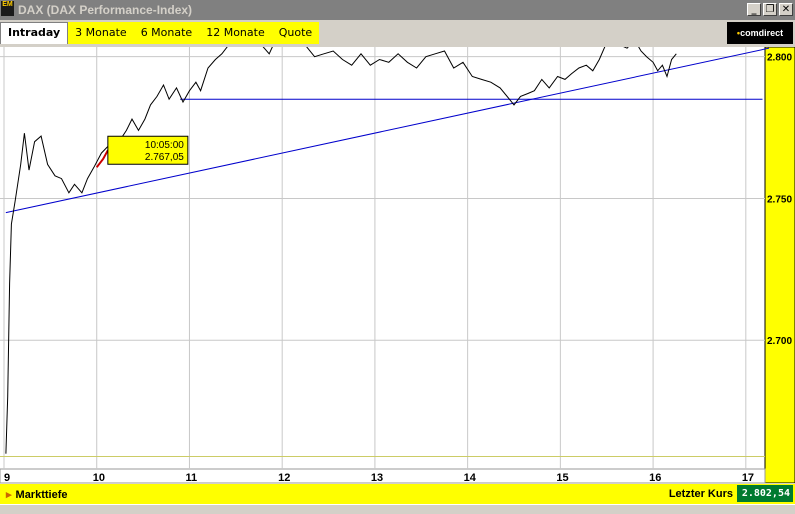 The image size is (795, 514). What do you see at coordinates (167, 33) in the screenshot?
I see `tab-6-monate: 6 Monate` at bounding box center [167, 33].